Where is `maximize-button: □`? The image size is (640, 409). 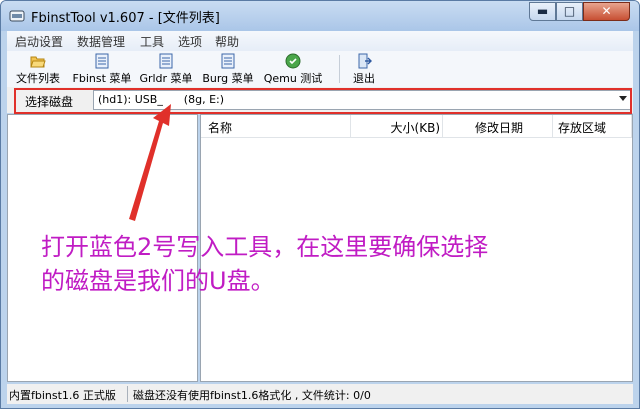
maximize-button: □ is located at coordinates (569, 11).